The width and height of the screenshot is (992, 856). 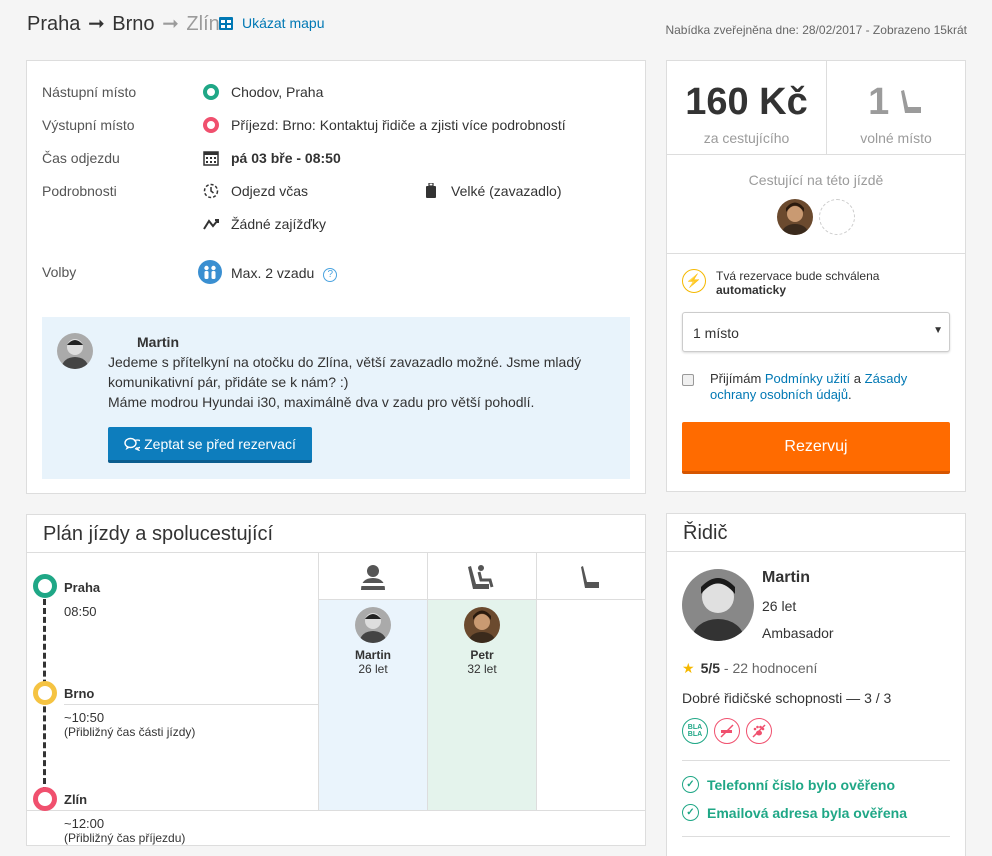 What do you see at coordinates (79, 693) in the screenshot?
I see `stop-name: Brno` at bounding box center [79, 693].